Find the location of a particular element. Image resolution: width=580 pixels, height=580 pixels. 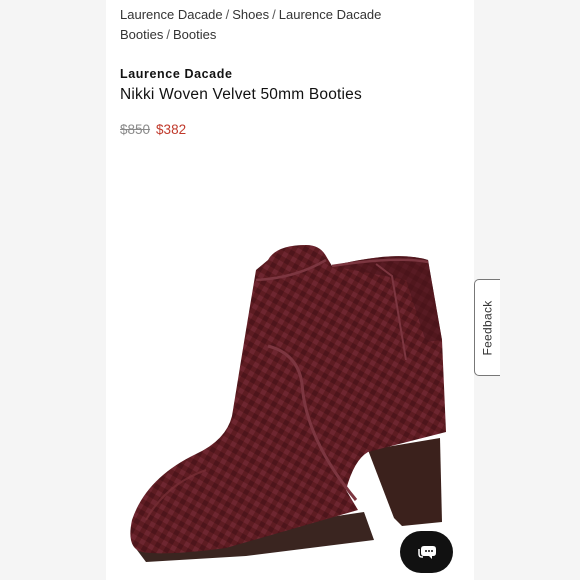

feedback-label: Feedback is located at coordinates (487, 327).